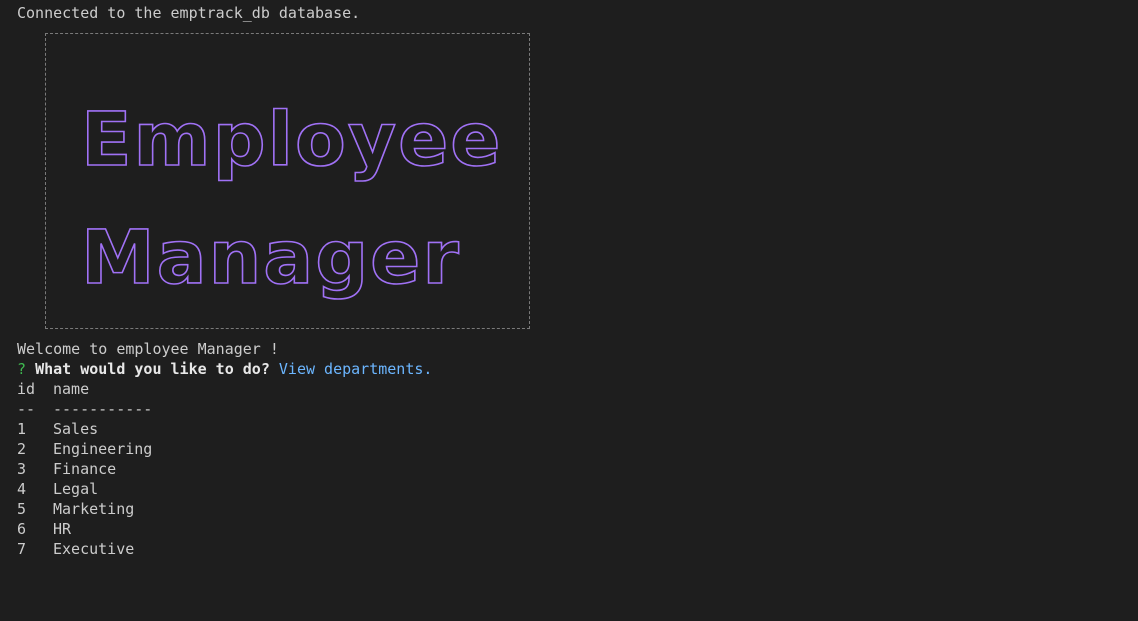 The height and width of the screenshot is (621, 1138). What do you see at coordinates (22, 549) in the screenshot?
I see `row-id: 7` at bounding box center [22, 549].